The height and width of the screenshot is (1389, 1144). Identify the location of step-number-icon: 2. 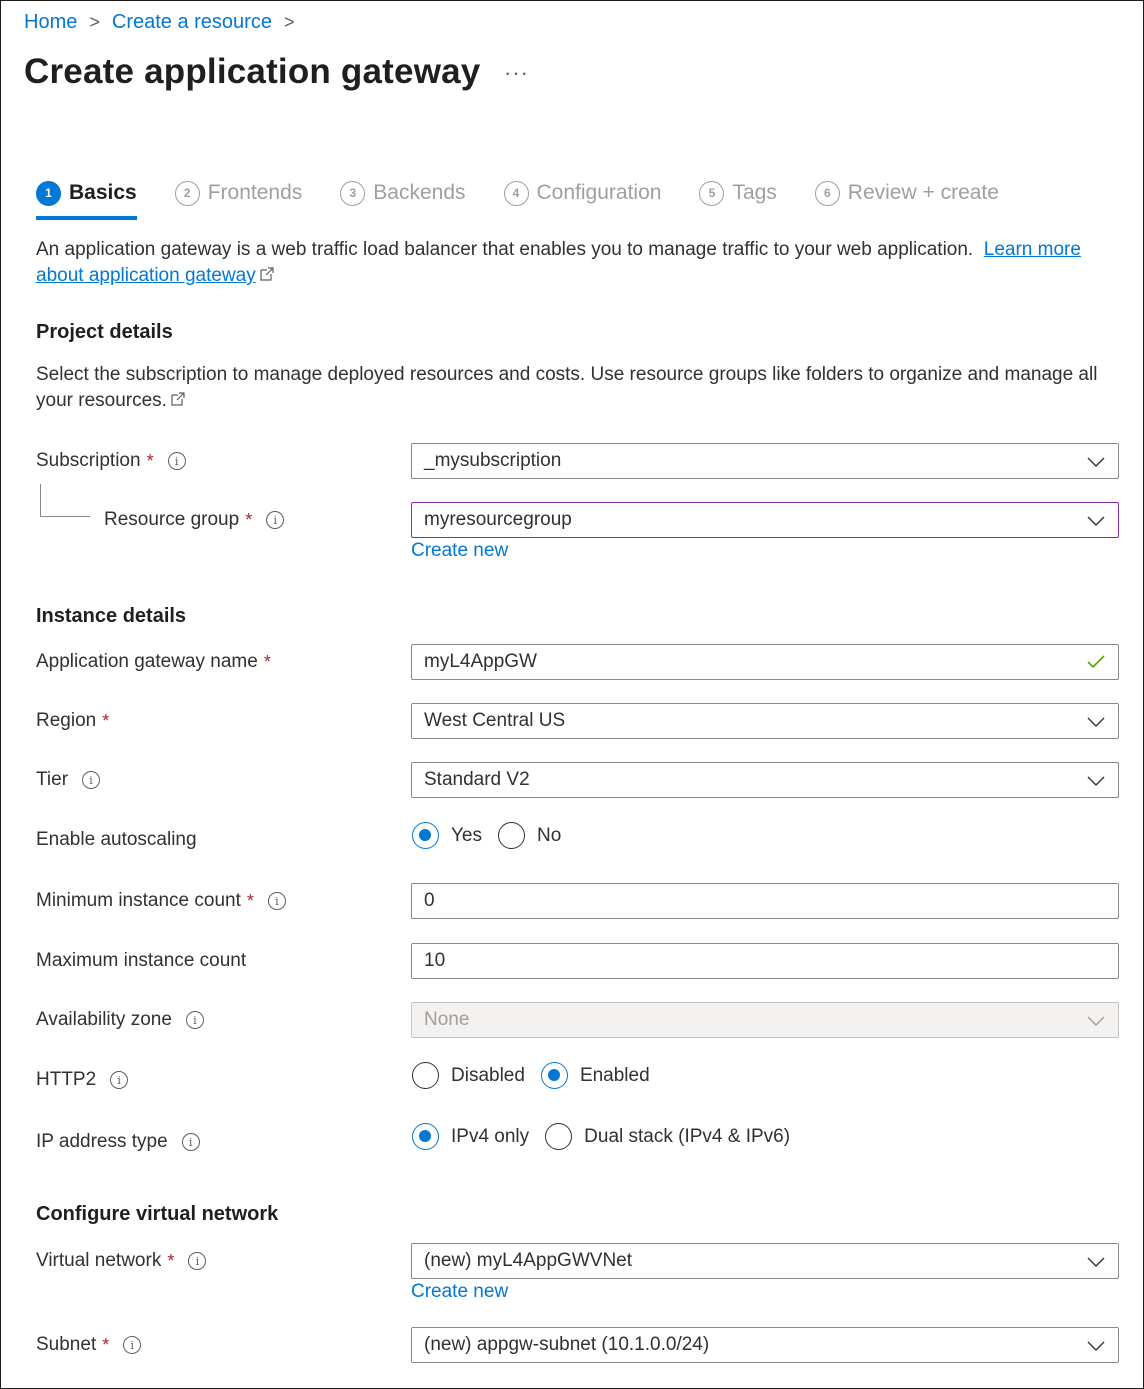
(187, 193).